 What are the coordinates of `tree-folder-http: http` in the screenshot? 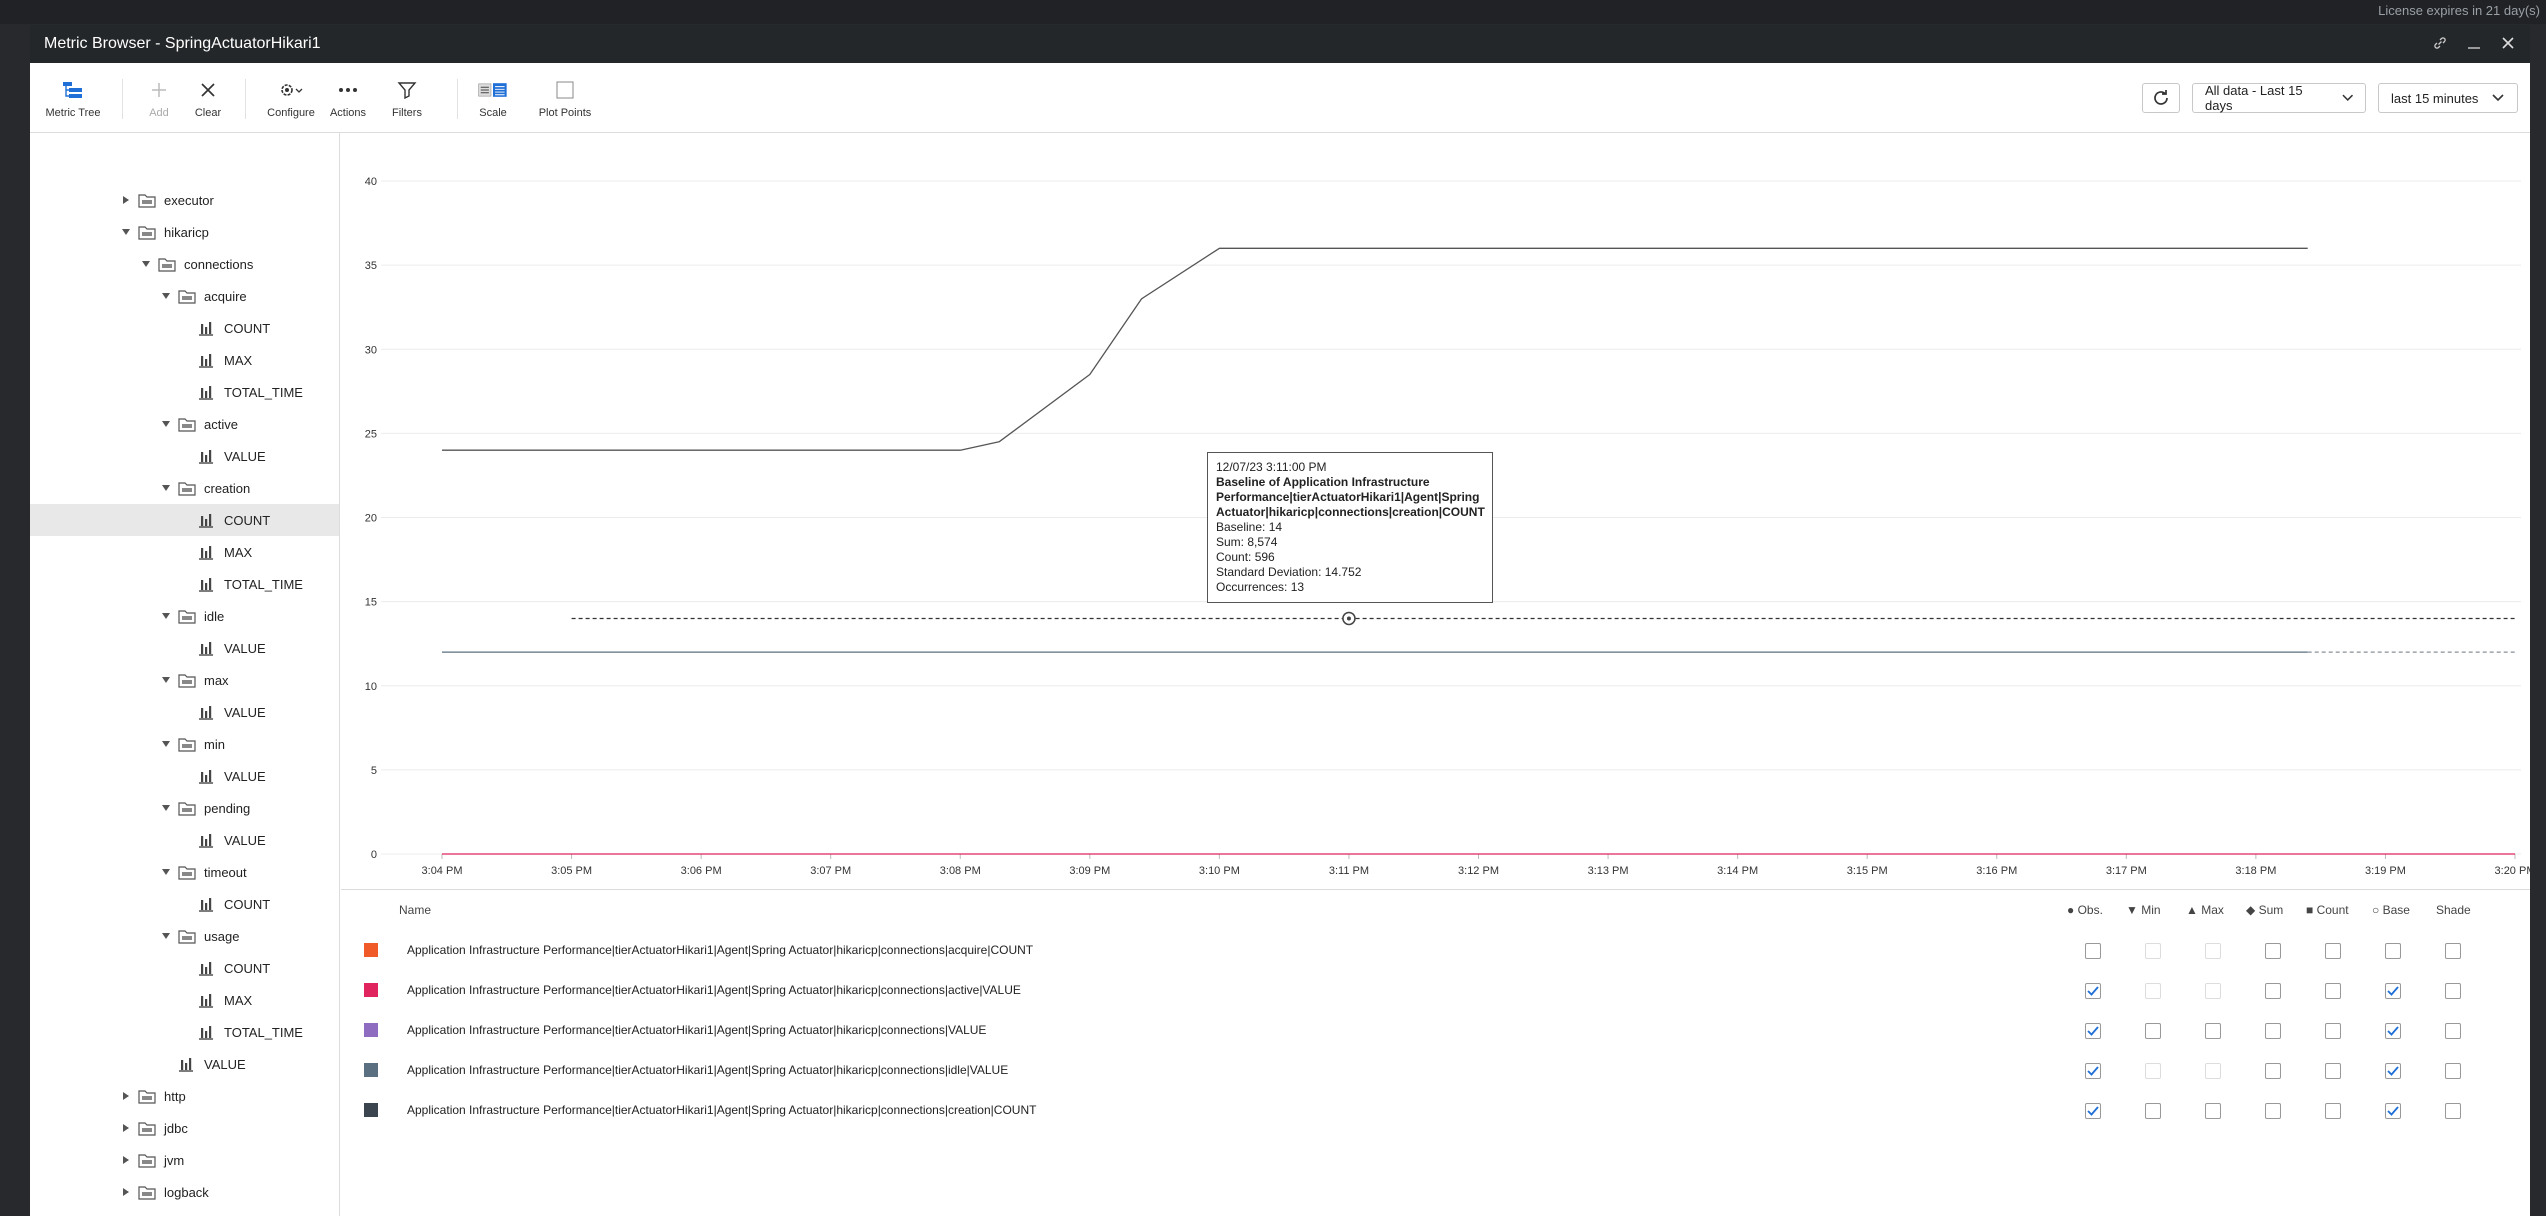 It's located at (184, 1096).